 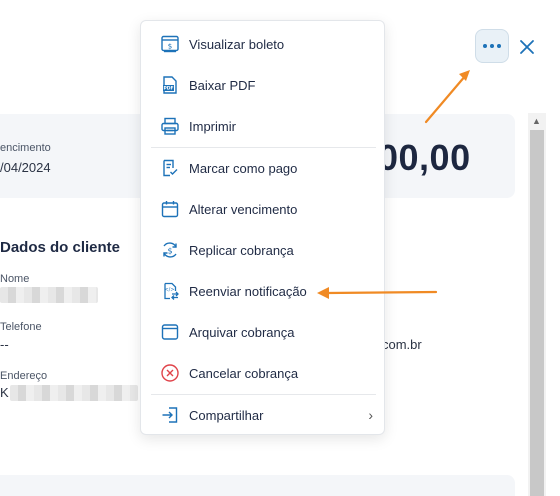 I want to click on vencimento-value: /04/2024, so click(x=25, y=167).